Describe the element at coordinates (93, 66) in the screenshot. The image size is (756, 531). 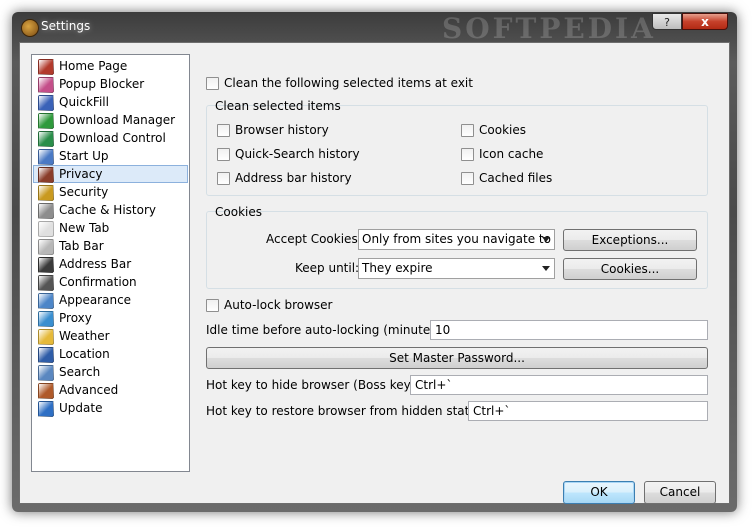
I see `sidebar-item-label: Home Page` at that location.